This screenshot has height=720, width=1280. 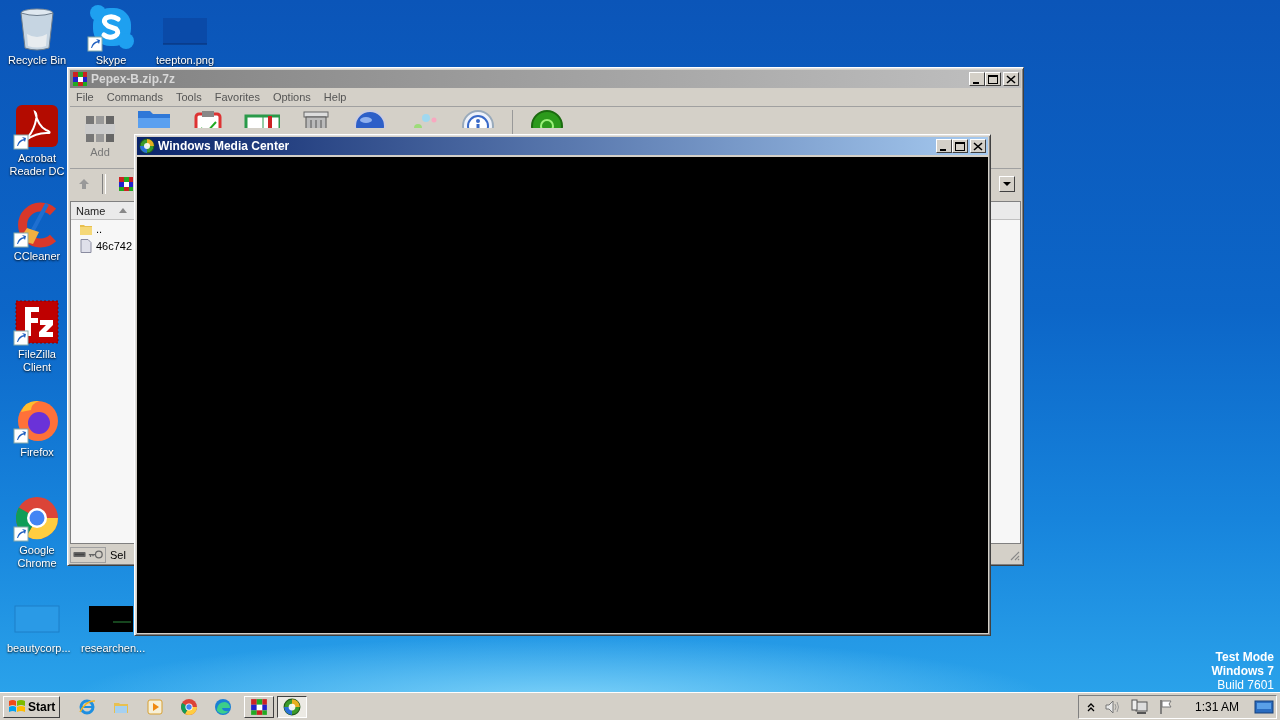 I want to click on chevron-icon, so click(x=1090, y=706).